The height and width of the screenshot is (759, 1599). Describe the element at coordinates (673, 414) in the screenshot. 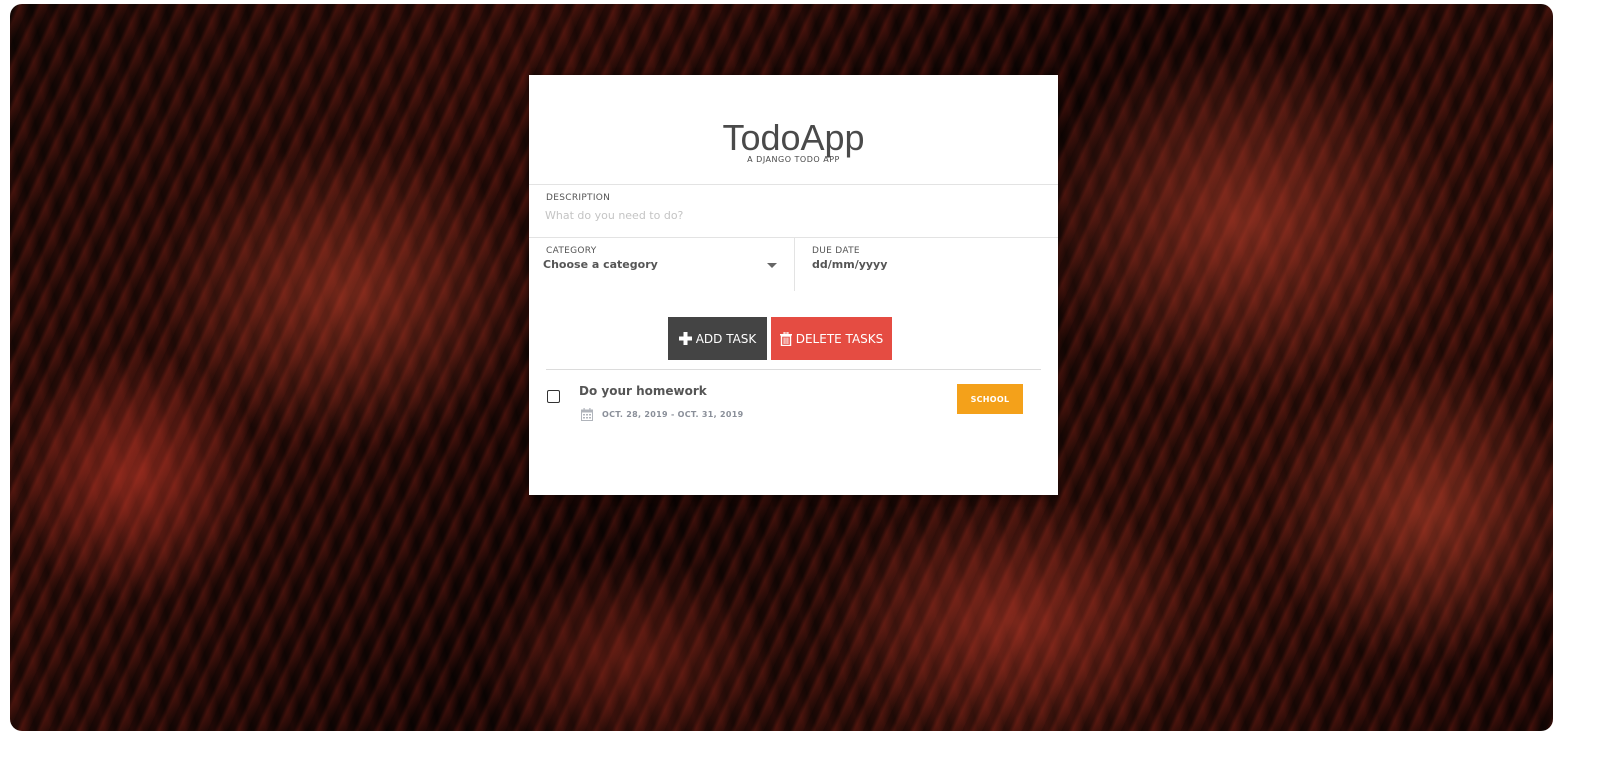

I see `task-date-range: OCT. 28, 2019 - OCT. 31, 2019` at that location.